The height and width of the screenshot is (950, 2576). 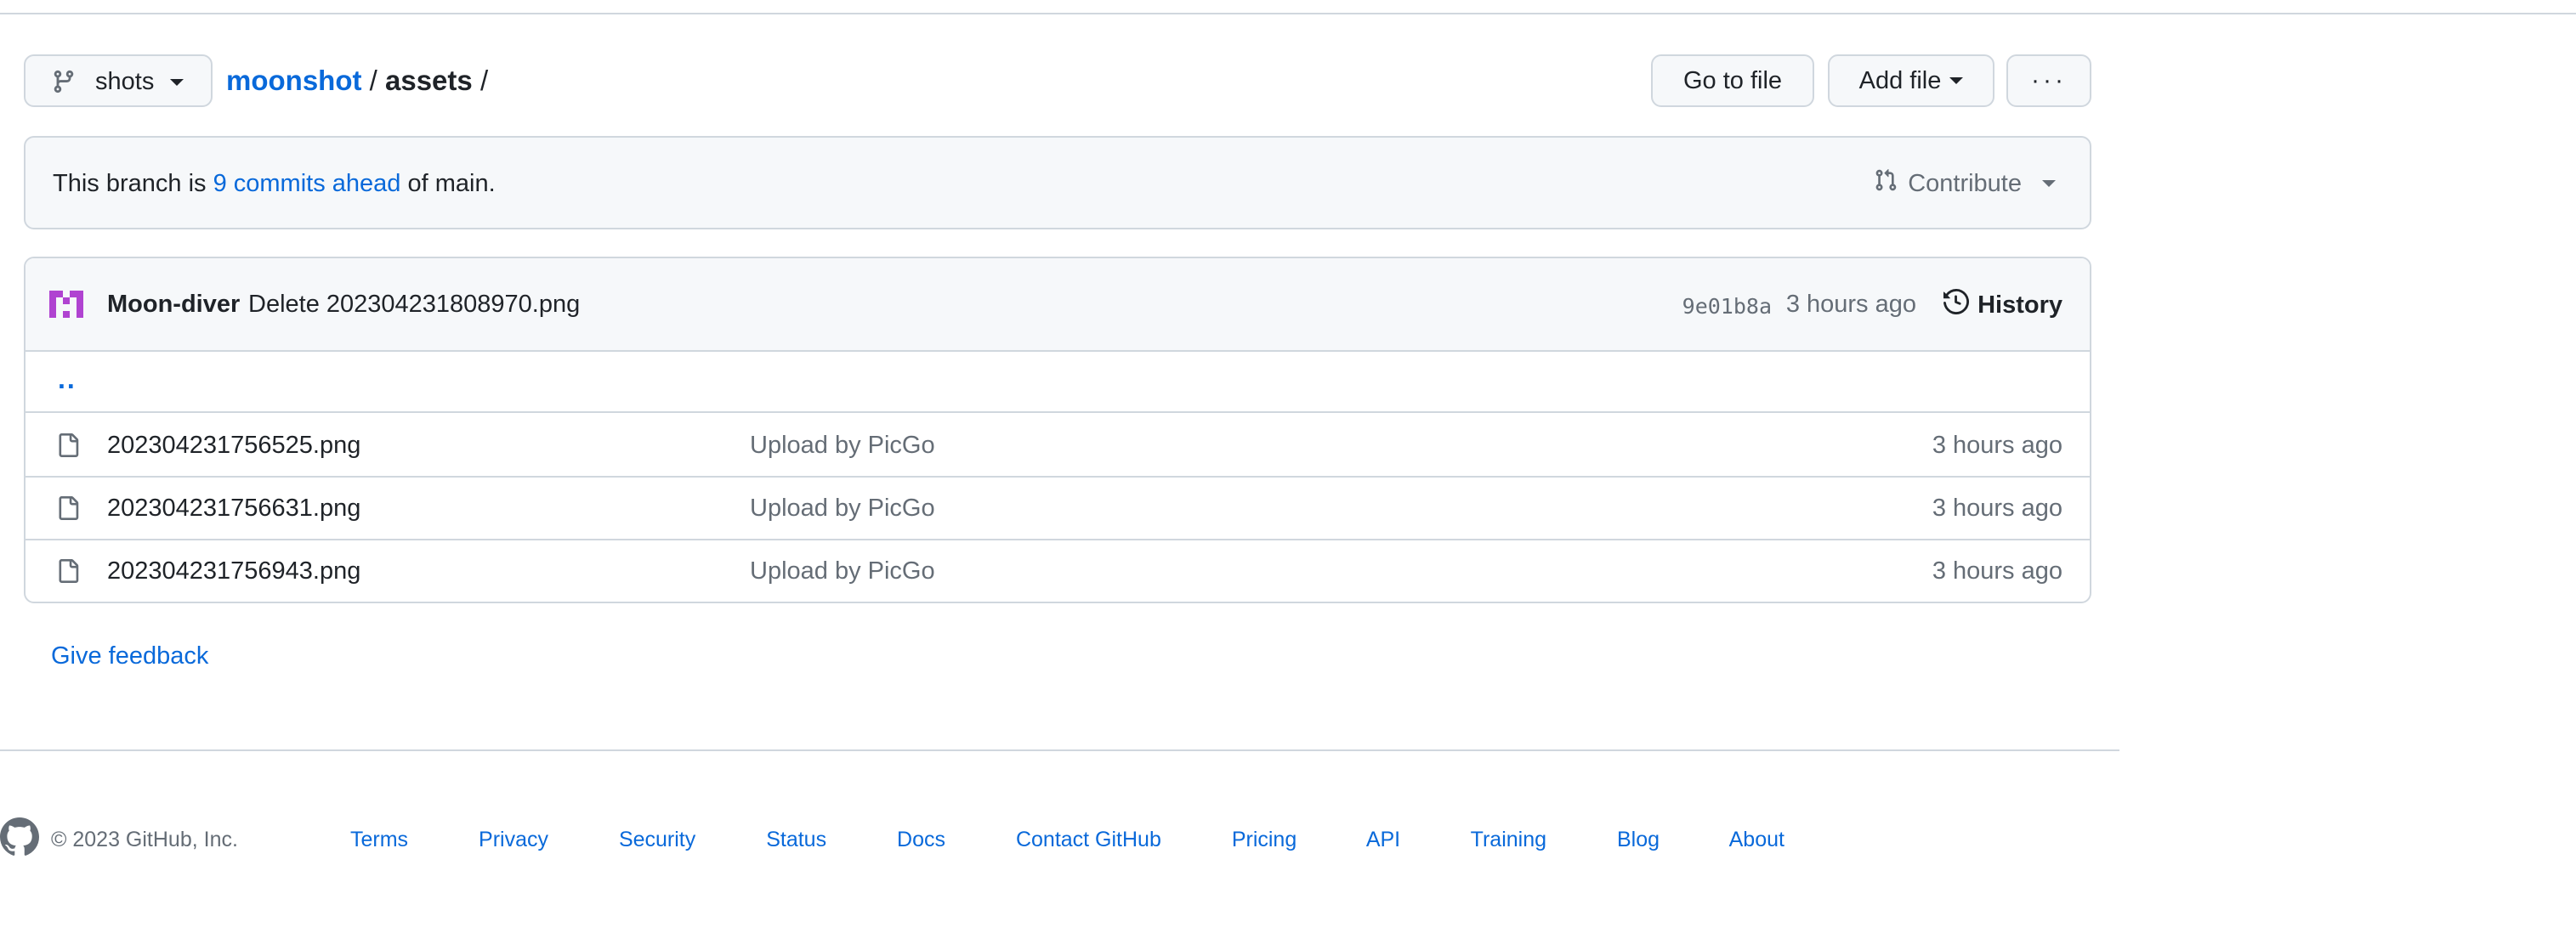 I want to click on add-file-button: Add file, so click(x=1911, y=80).